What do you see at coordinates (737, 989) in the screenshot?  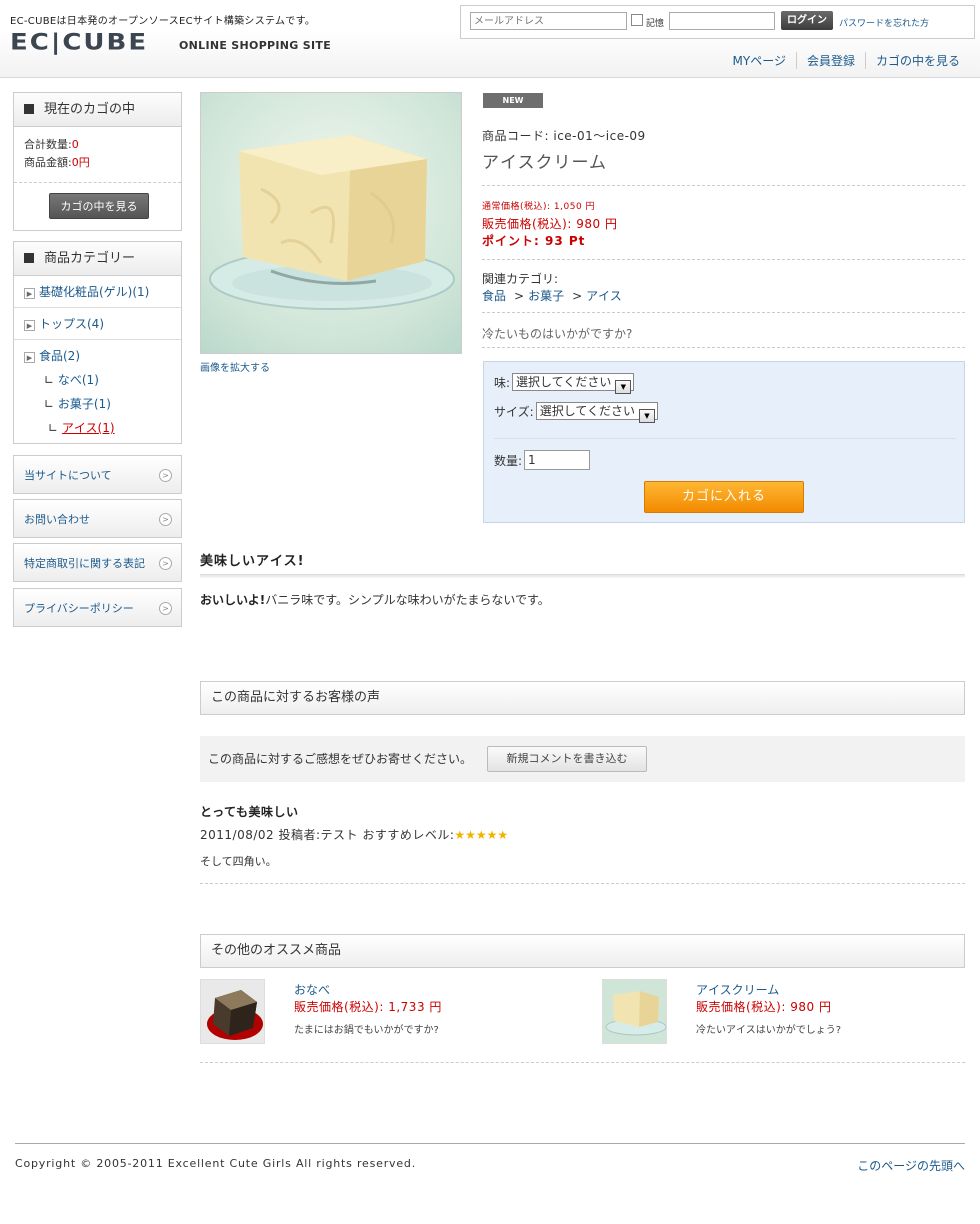 I see `recommend-name-ice: アイスクリーム` at bounding box center [737, 989].